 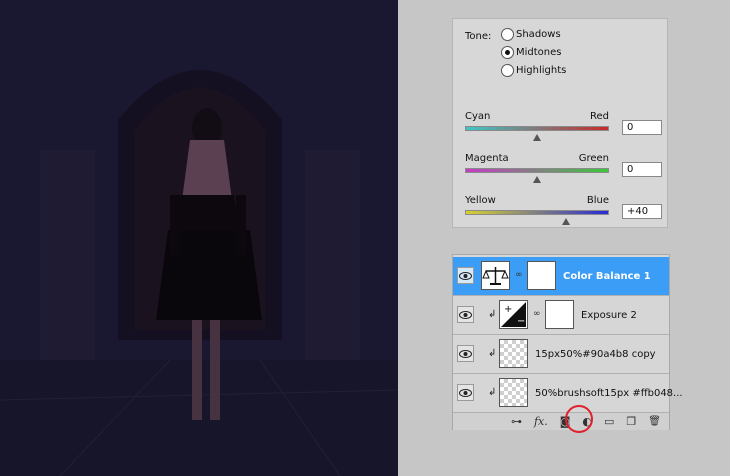 I want to click on trash-icon: 🗑, so click(x=654, y=422).